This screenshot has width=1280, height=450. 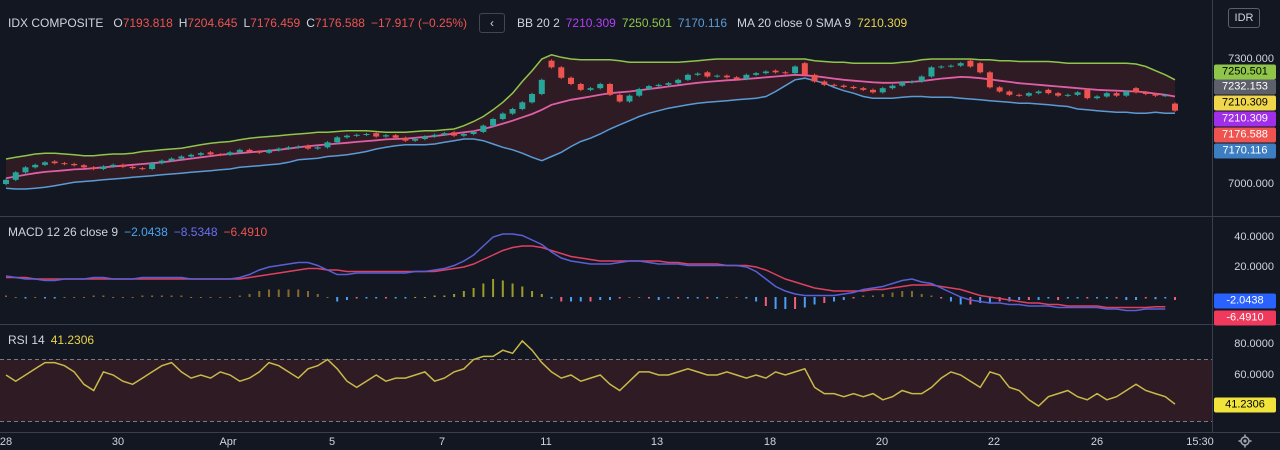 What do you see at coordinates (212, 23) in the screenshot?
I see `high-value: 7204.645` at bounding box center [212, 23].